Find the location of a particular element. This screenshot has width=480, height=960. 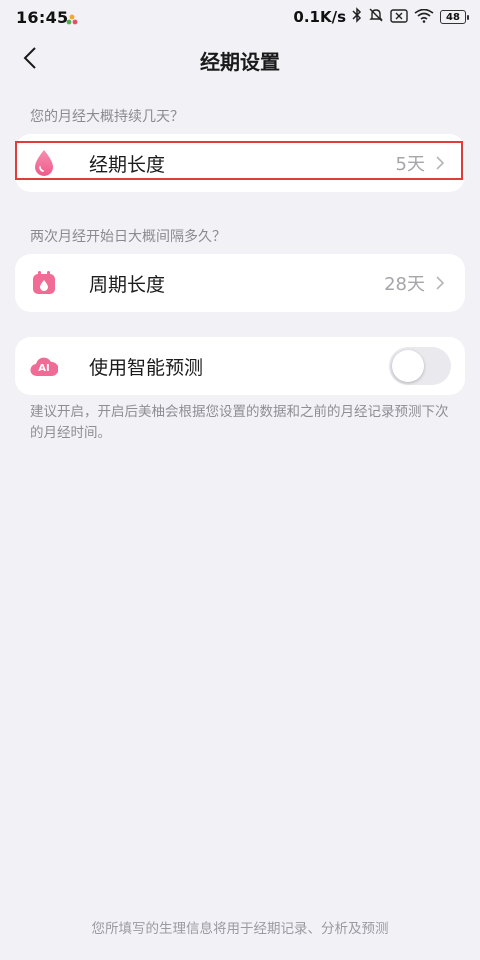

cycle-length-row: 周期长度 28天 is located at coordinates (240, 283).